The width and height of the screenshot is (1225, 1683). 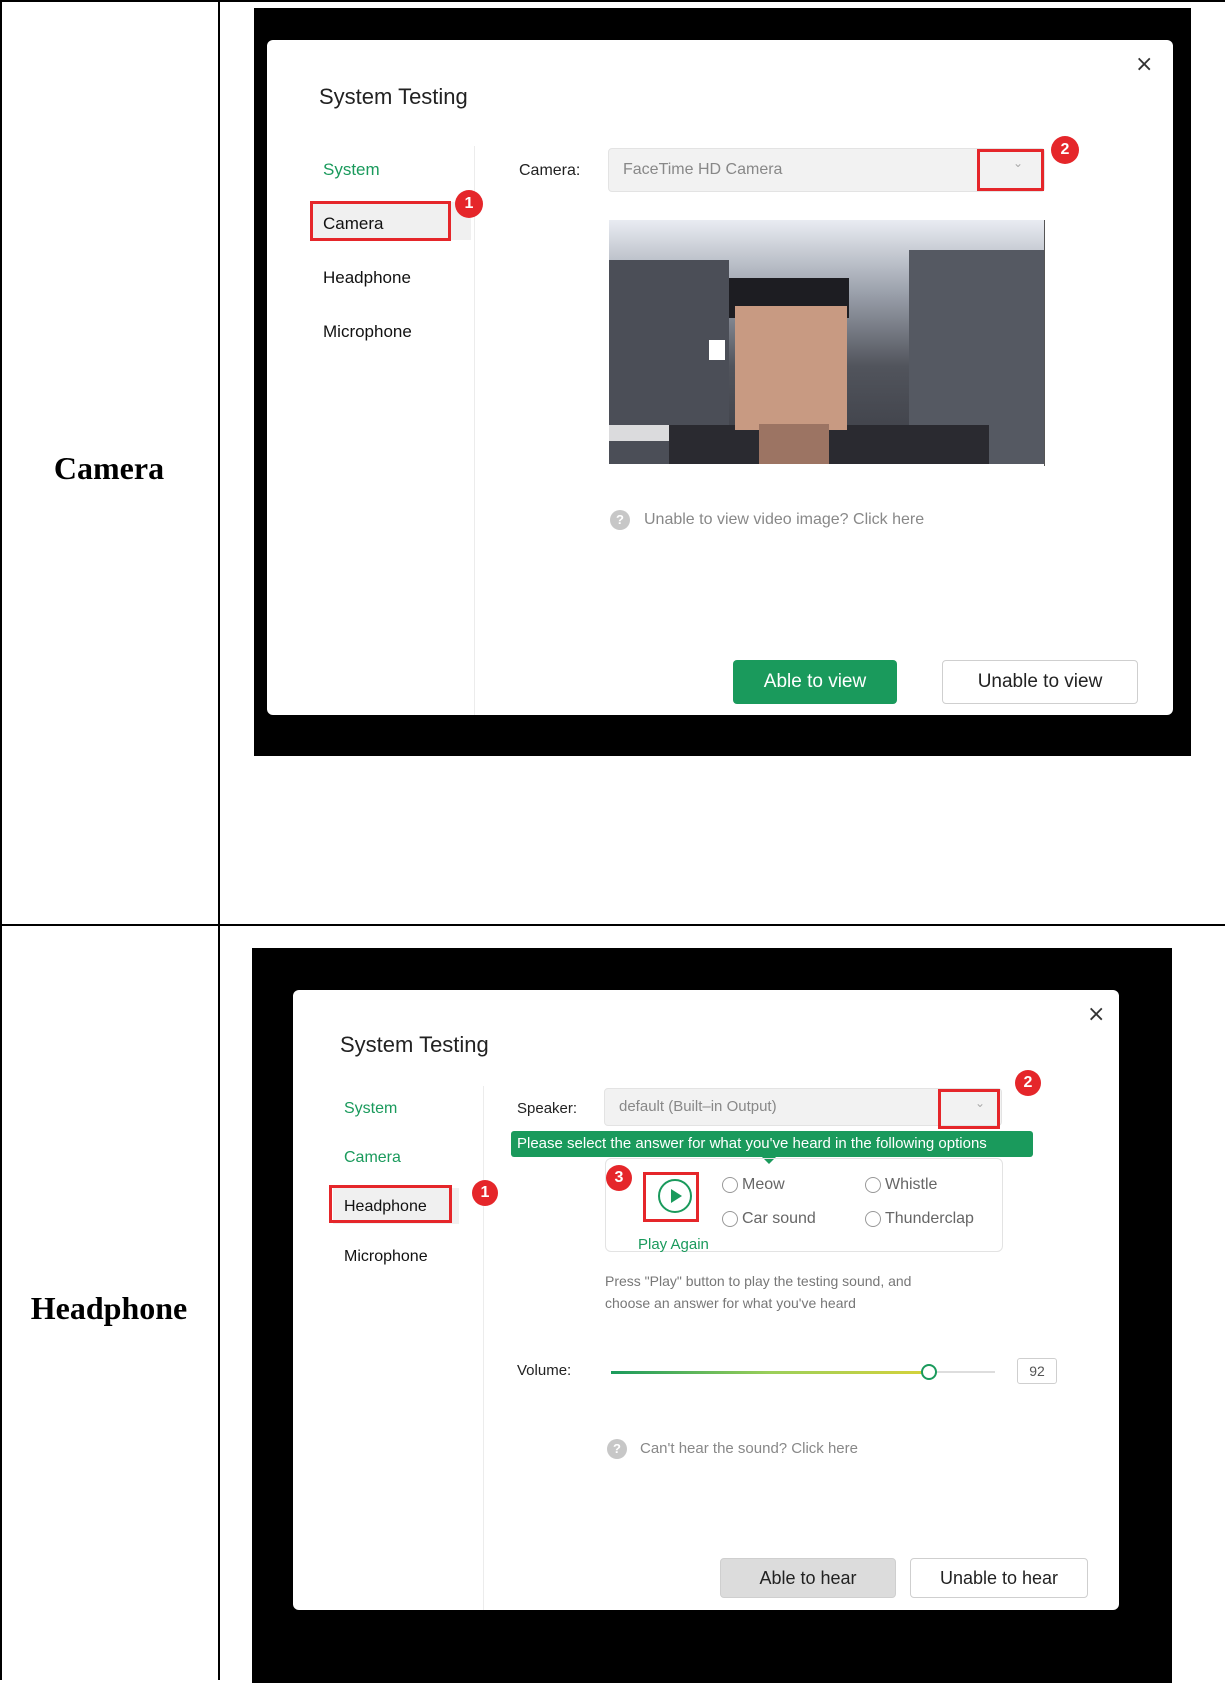 I want to click on sidebar-item-camera: Camera, so click(x=372, y=1158).